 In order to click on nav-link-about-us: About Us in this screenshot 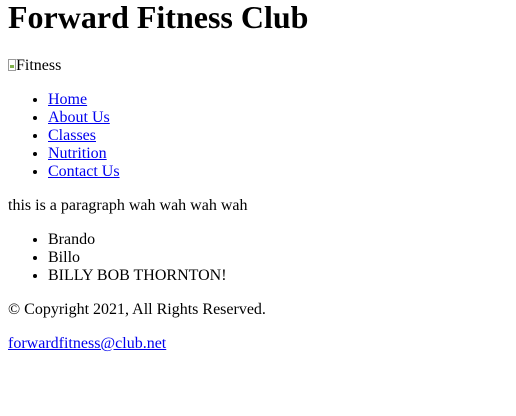, I will do `click(79, 117)`.